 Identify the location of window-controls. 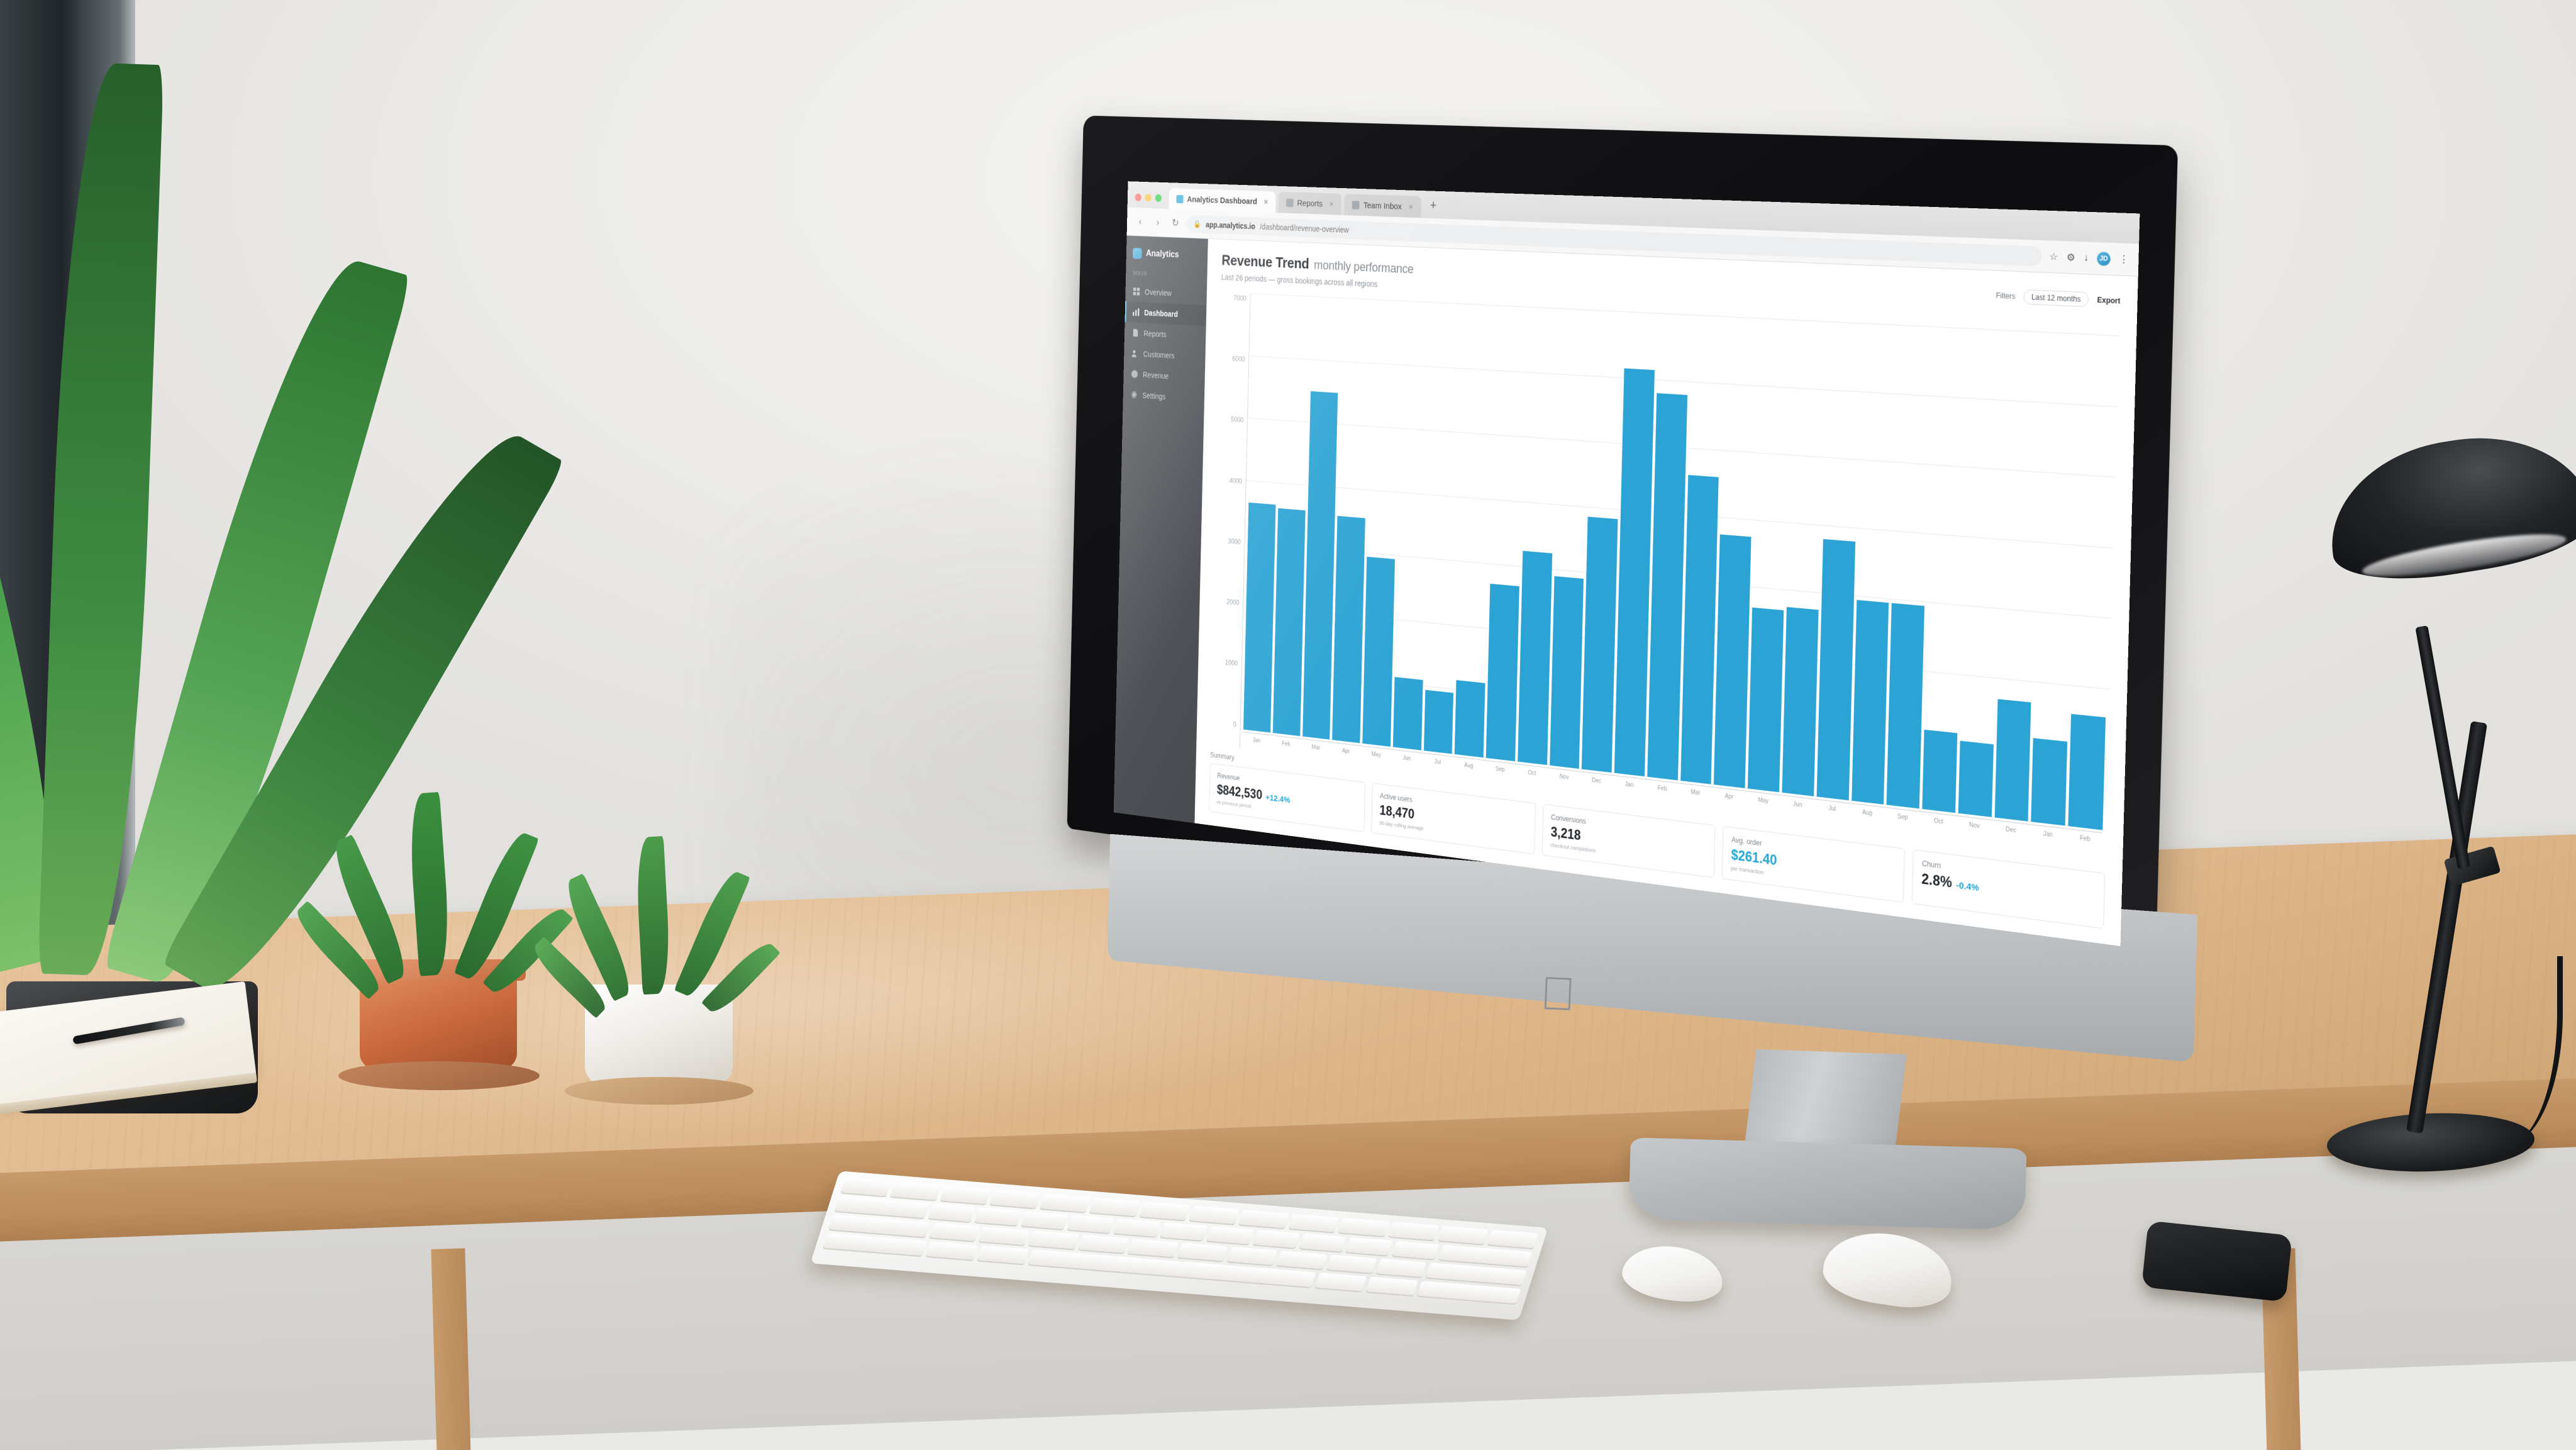
(1149, 200).